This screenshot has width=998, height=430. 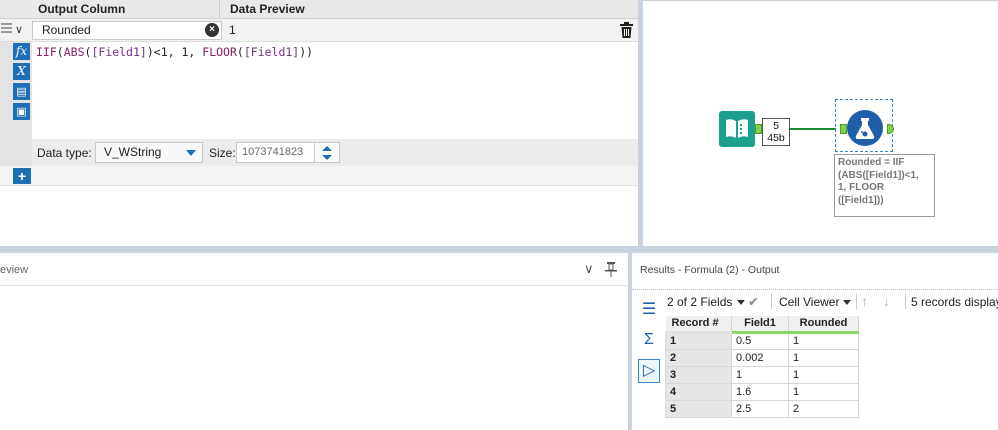 What do you see at coordinates (21, 51) in the screenshot?
I see `function-icon: fx` at bounding box center [21, 51].